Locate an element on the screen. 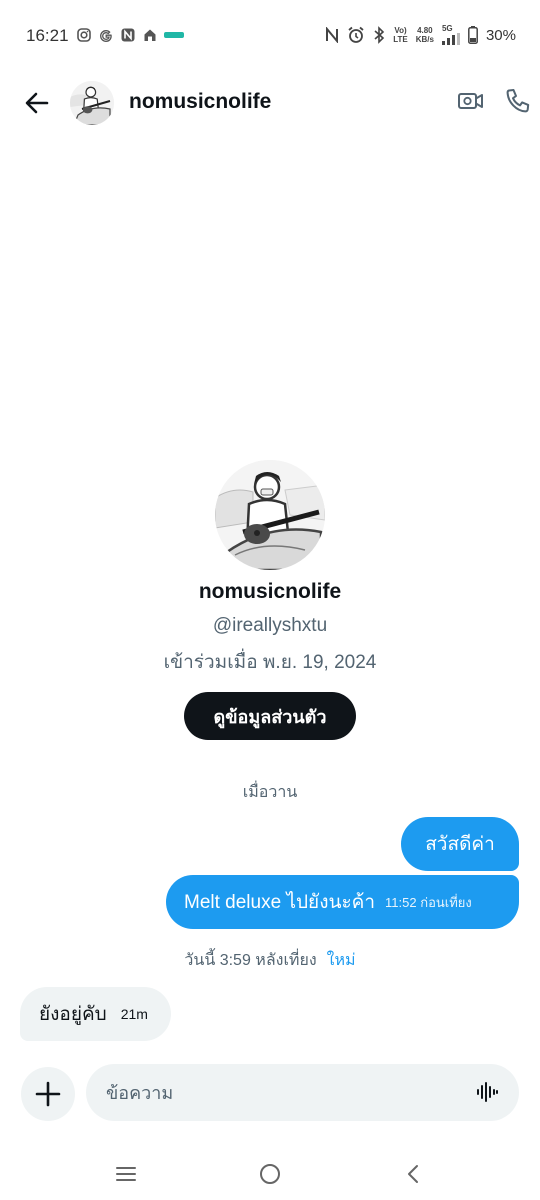  status-notification-icons is located at coordinates (130, 35).